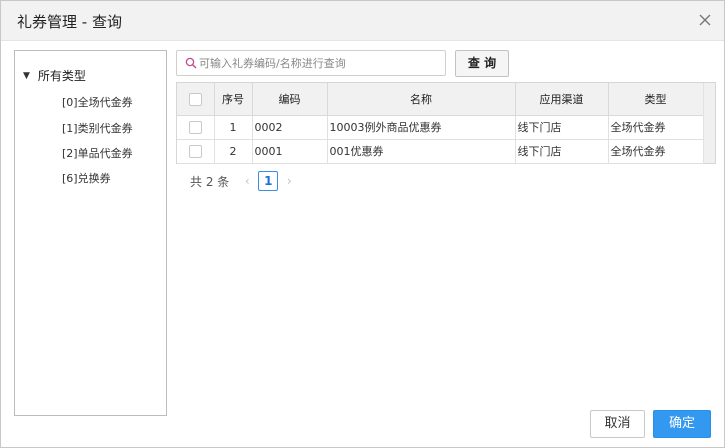 The width and height of the screenshot is (725, 448). What do you see at coordinates (290, 99) in the screenshot?
I see `col-header-code: 编码` at bounding box center [290, 99].